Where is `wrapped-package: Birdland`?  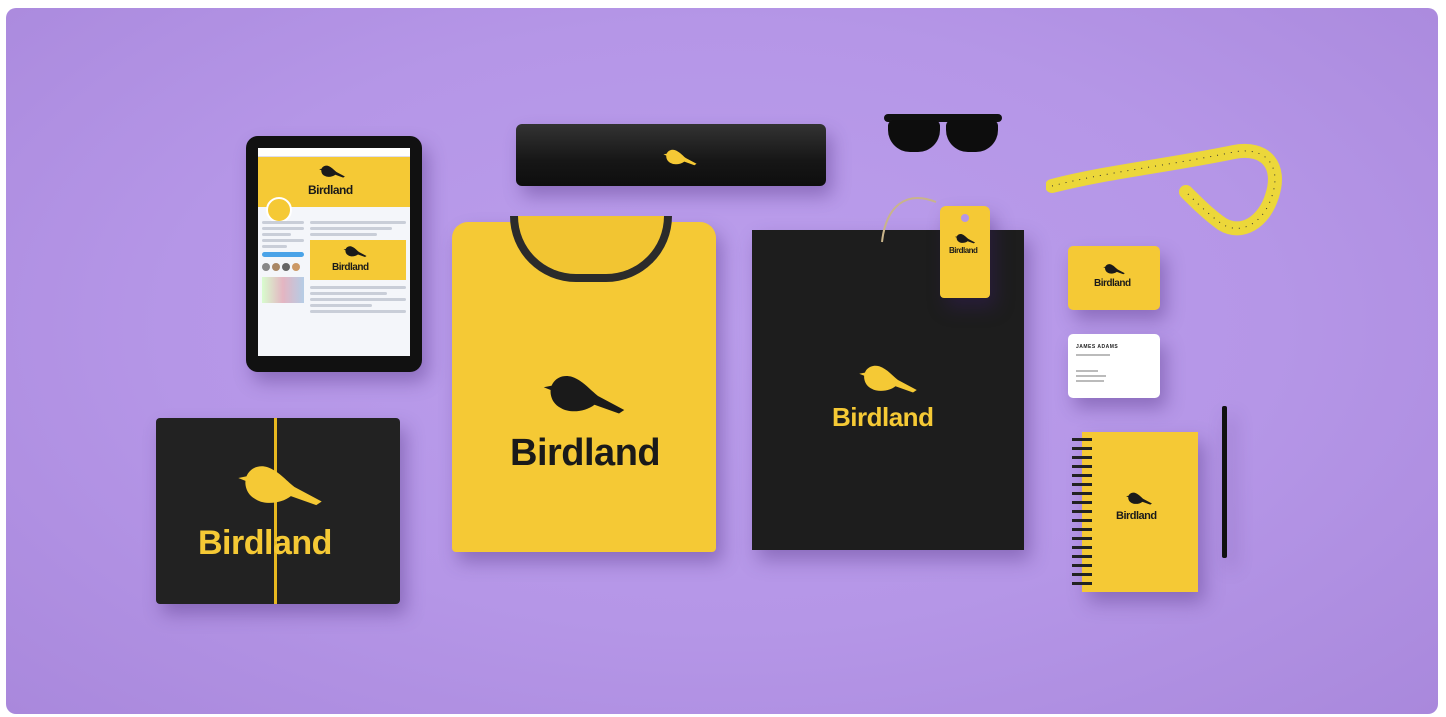
wrapped-package: Birdland is located at coordinates (278, 511).